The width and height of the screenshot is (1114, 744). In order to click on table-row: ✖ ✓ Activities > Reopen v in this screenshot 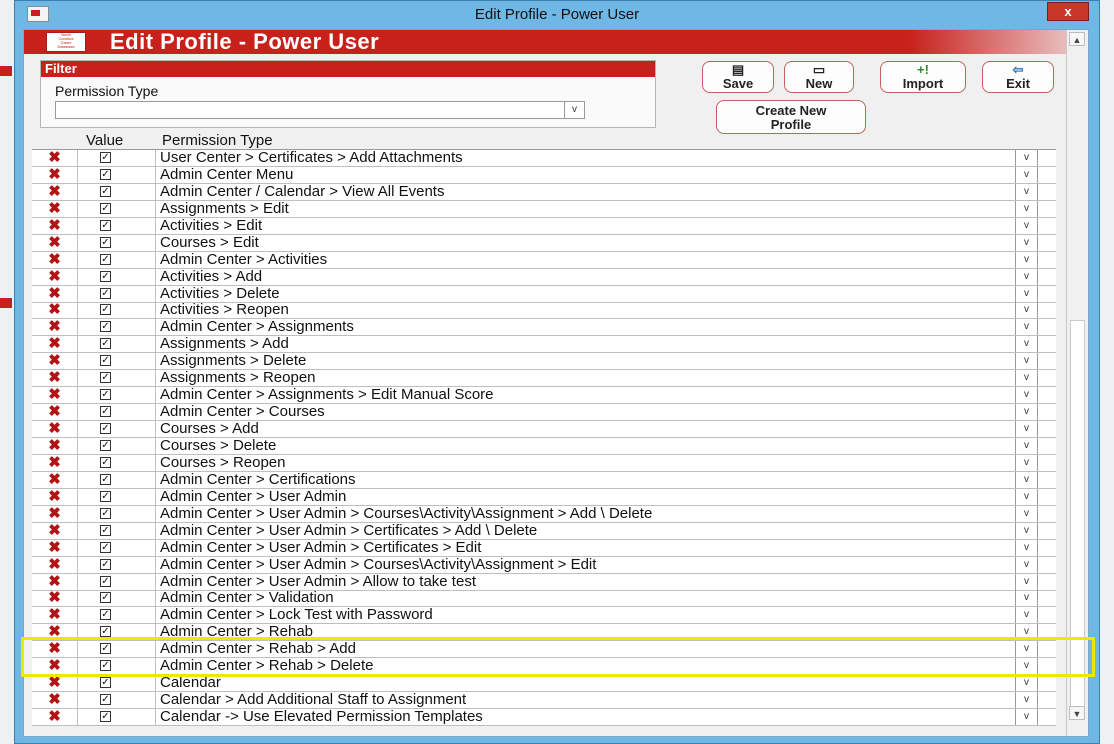, I will do `click(544, 311)`.